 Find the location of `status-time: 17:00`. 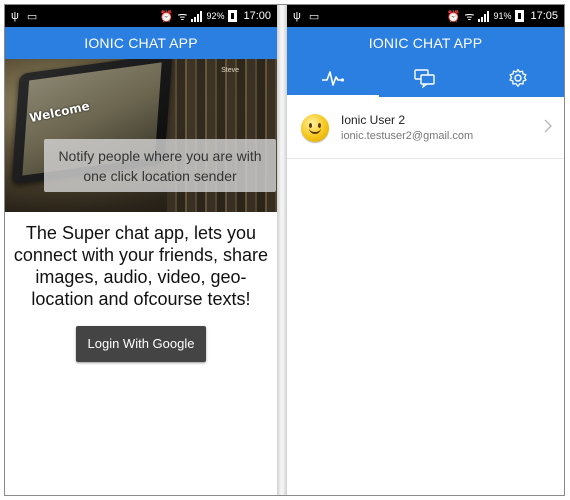

status-time: 17:00 is located at coordinates (257, 16).